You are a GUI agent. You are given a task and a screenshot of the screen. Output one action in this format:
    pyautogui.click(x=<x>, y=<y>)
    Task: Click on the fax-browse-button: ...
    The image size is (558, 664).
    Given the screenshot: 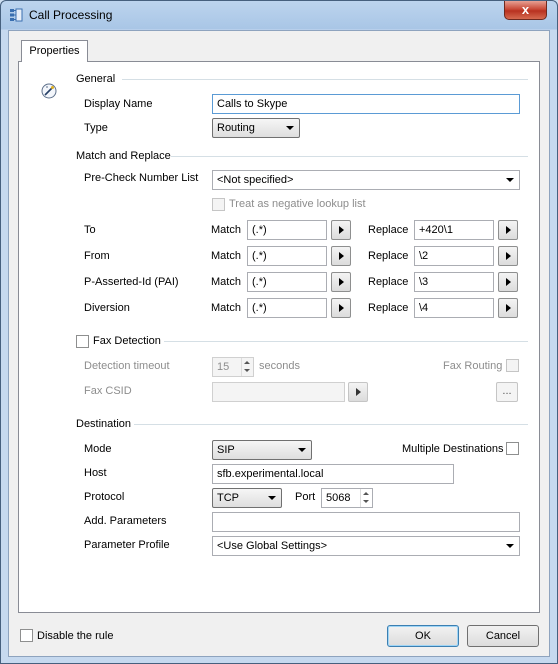 What is the action you would take?
    pyautogui.click(x=507, y=392)
    